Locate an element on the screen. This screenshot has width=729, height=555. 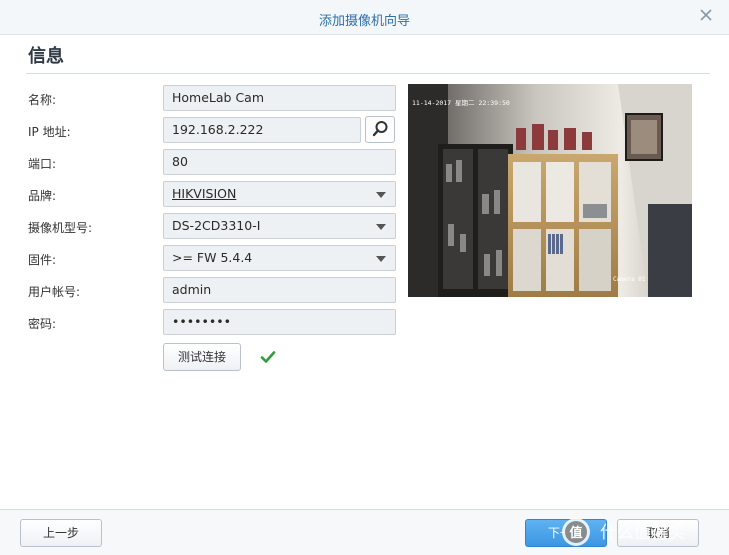
username-input: admin is located at coordinates (279, 290).